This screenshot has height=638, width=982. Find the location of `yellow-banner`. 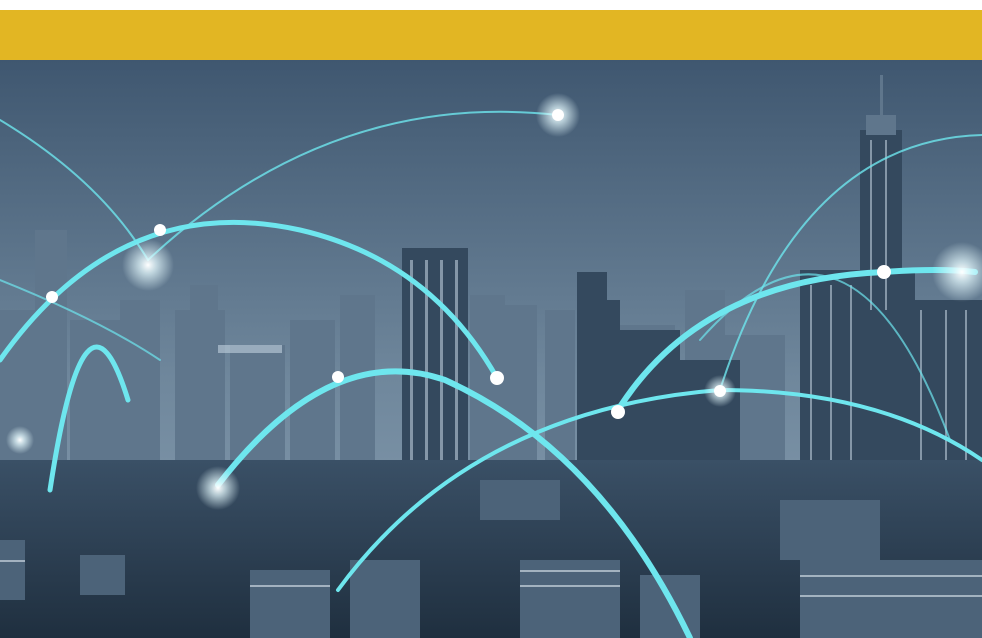

yellow-banner is located at coordinates (491, 35).